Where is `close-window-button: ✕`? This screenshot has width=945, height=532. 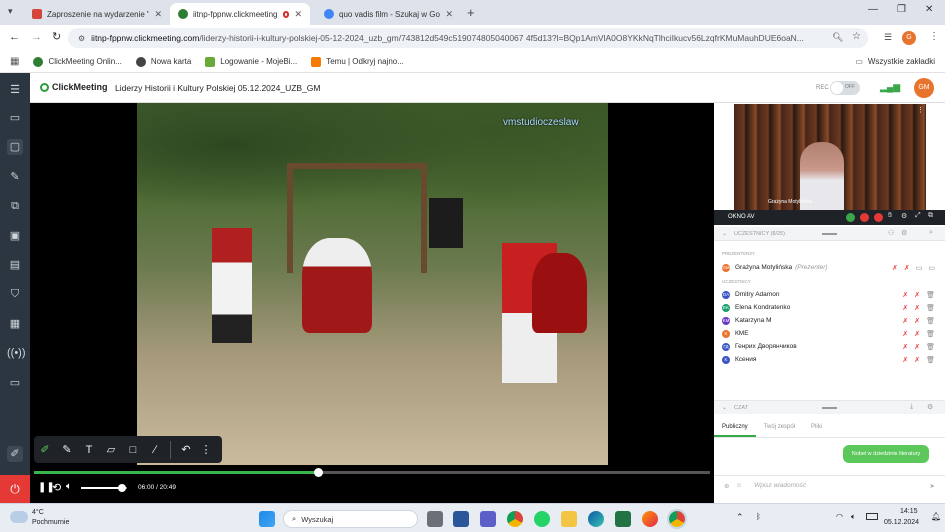 close-window-button: ✕ is located at coordinates (929, 9).